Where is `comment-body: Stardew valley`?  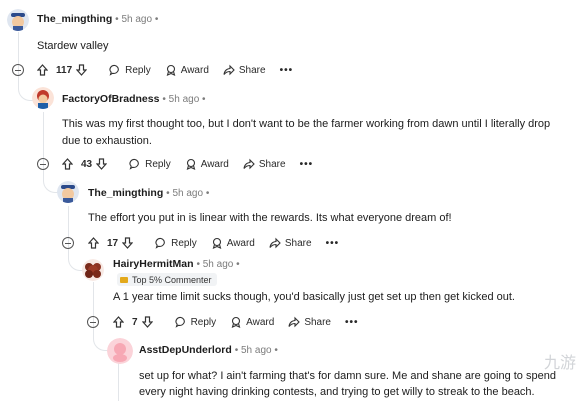
comment-body: Stardew valley is located at coordinates (73, 46).